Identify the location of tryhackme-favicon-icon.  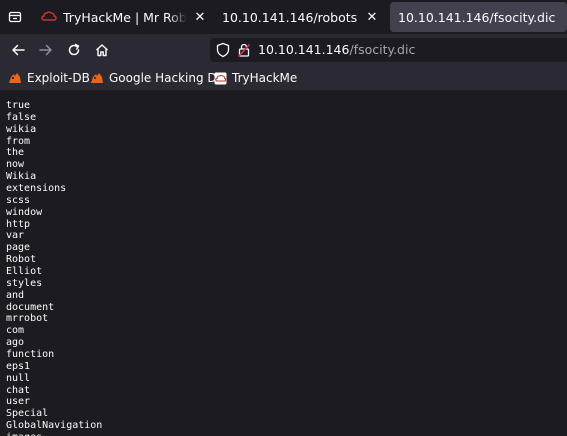
(49, 17).